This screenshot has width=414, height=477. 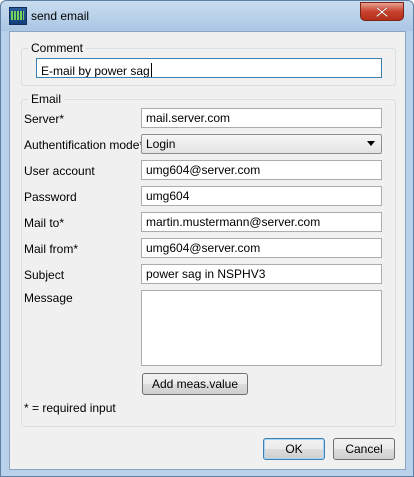 I want to click on user-account-input: umg604@server.com, so click(x=261, y=170).